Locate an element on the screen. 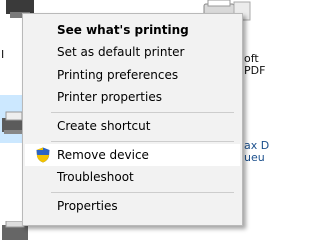 The image size is (320, 244). menu-item-remove-device: Remove device is located at coordinates (132, 155).